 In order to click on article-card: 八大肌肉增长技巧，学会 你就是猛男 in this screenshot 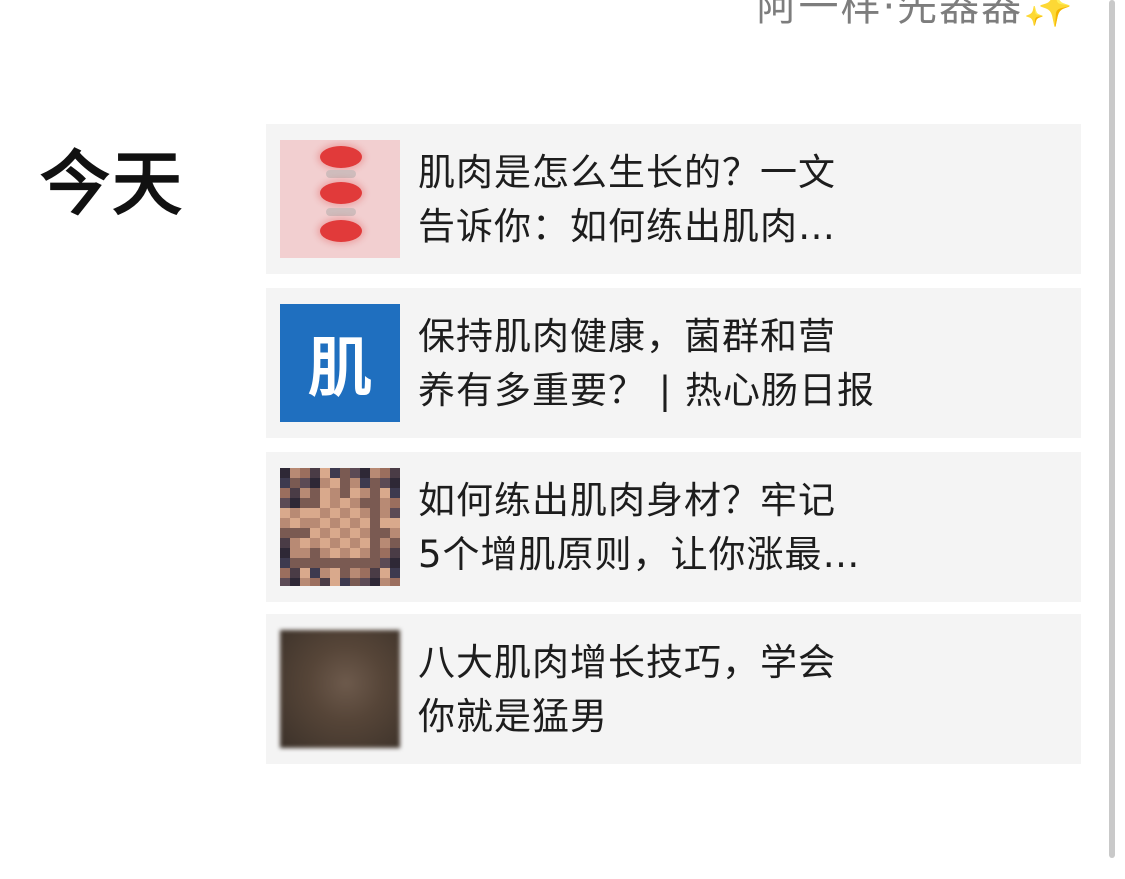, I will do `click(673, 689)`.